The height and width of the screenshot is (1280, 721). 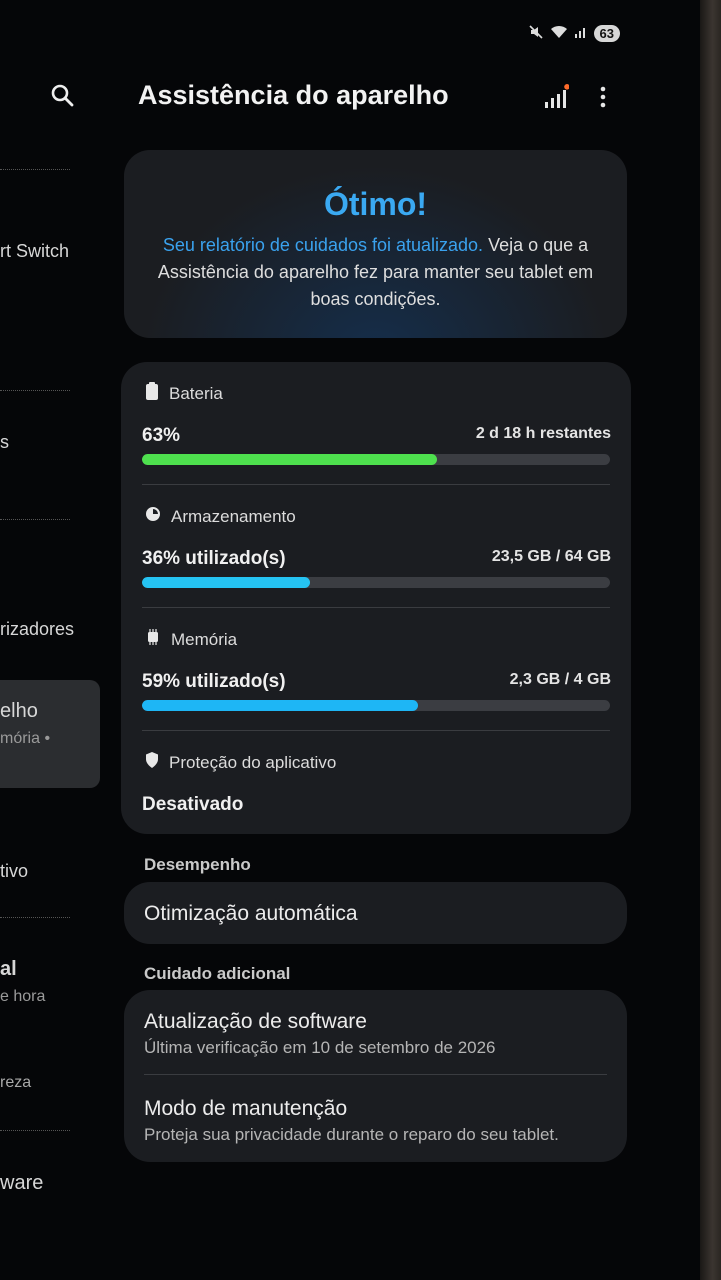 I want to click on more-options-icon, so click(x=603, y=99).